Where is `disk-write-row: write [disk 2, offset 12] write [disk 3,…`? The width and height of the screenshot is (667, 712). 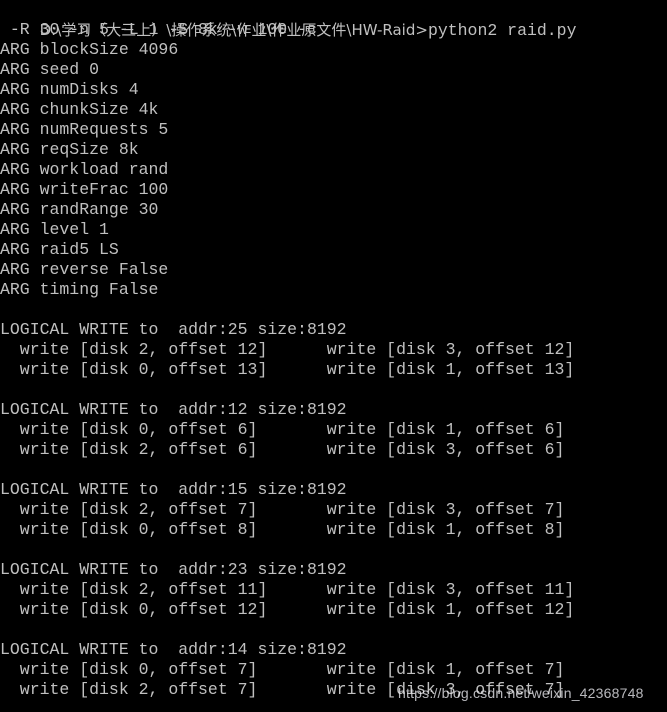 disk-write-row: write [disk 2, offset 12] write [disk 3,… is located at coordinates (287, 349).